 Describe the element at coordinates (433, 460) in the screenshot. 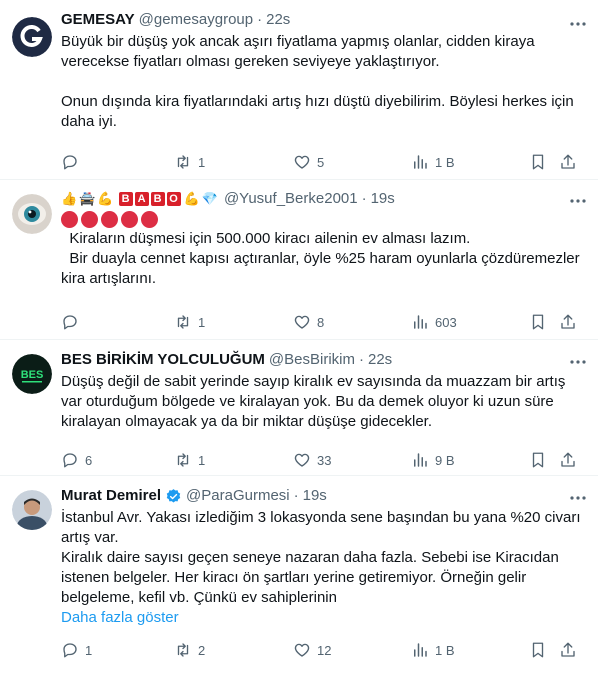

I see `views-button: 9 B` at that location.